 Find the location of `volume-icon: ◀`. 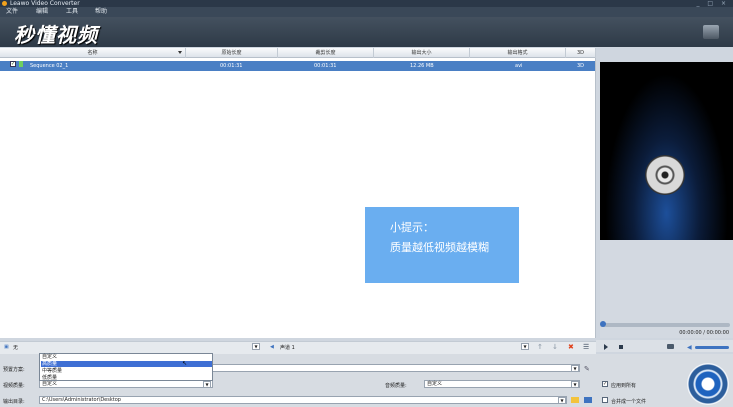

volume-icon: ◀ is located at coordinates (689, 347).